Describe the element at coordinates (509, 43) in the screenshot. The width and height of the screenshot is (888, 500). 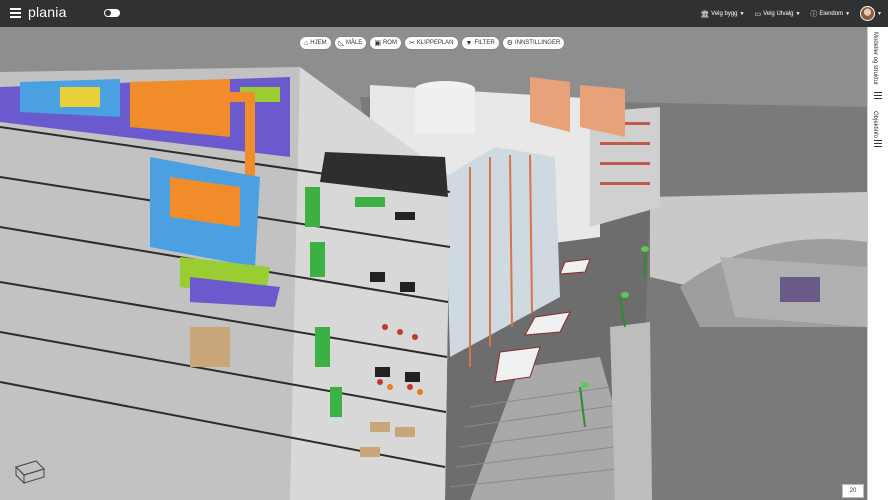
I see `gear-icon: ⚙` at that location.